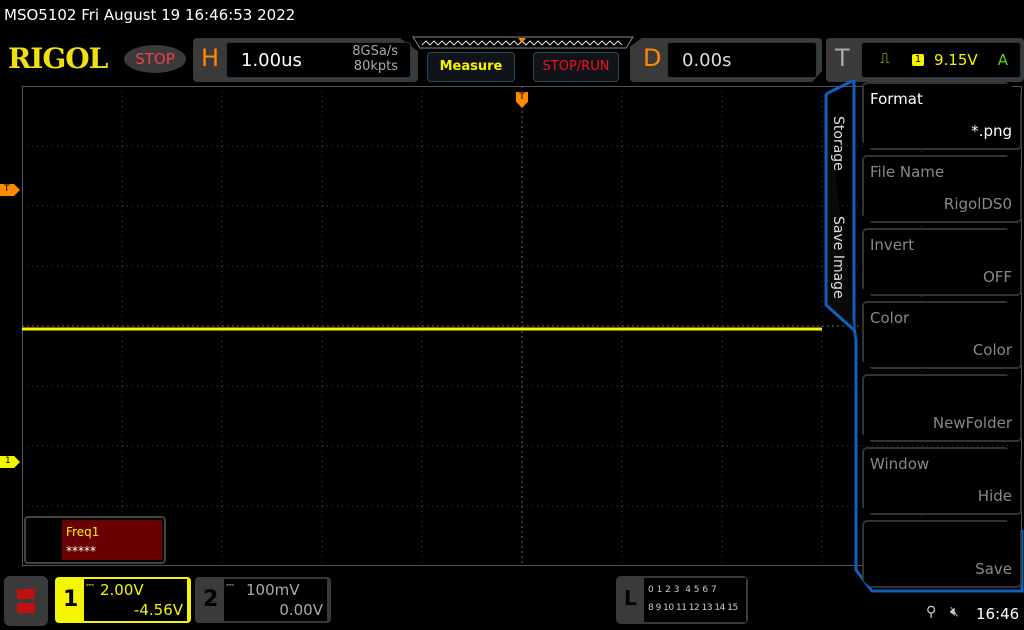  I want to click on usb-icon: ⚲, so click(931, 612).